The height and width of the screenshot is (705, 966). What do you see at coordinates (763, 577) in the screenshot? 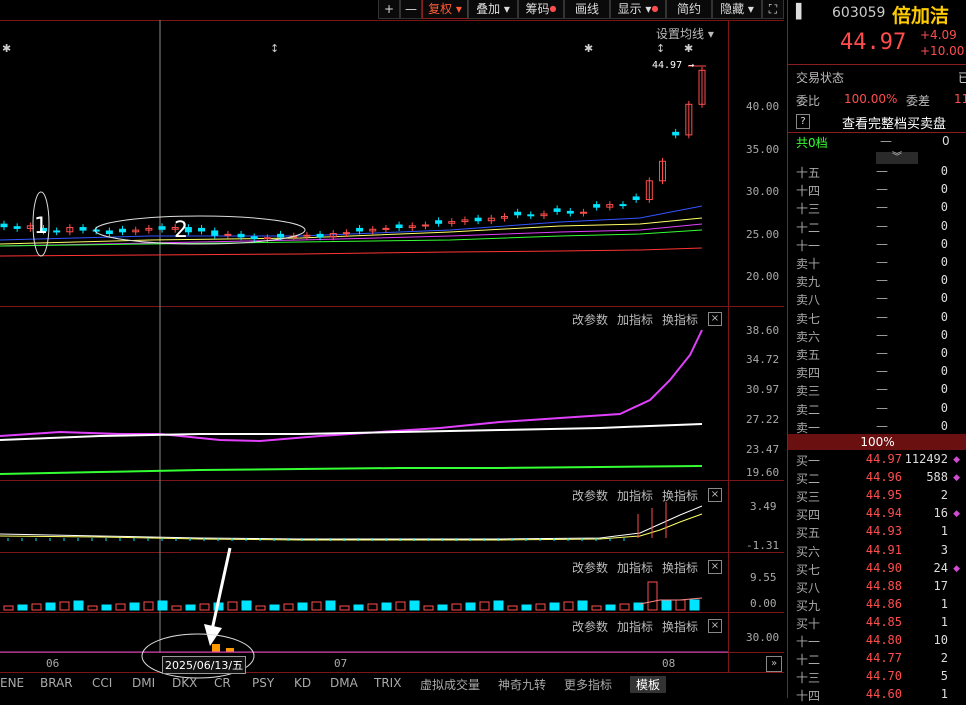
I see `y-tick: 9.55` at bounding box center [763, 577].